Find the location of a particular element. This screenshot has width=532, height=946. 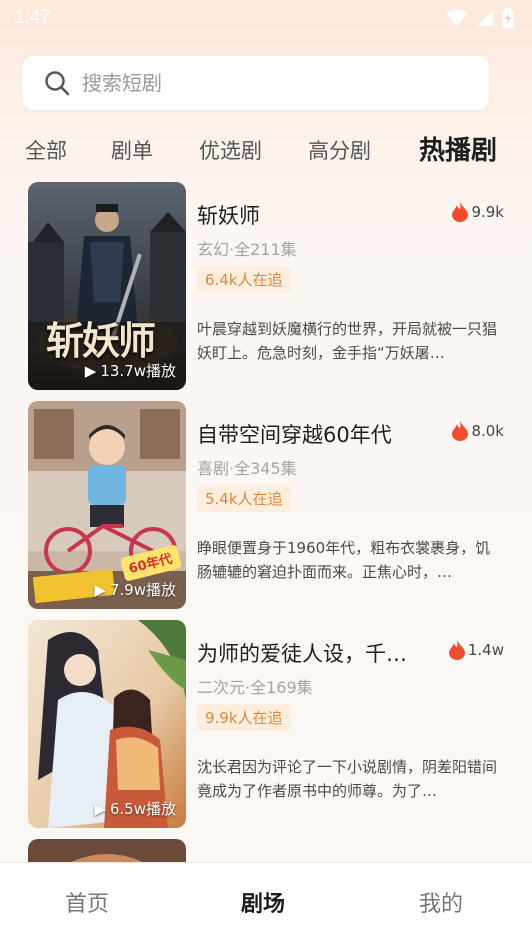

play-count: ▶ 6.5w播放 is located at coordinates (135, 808).